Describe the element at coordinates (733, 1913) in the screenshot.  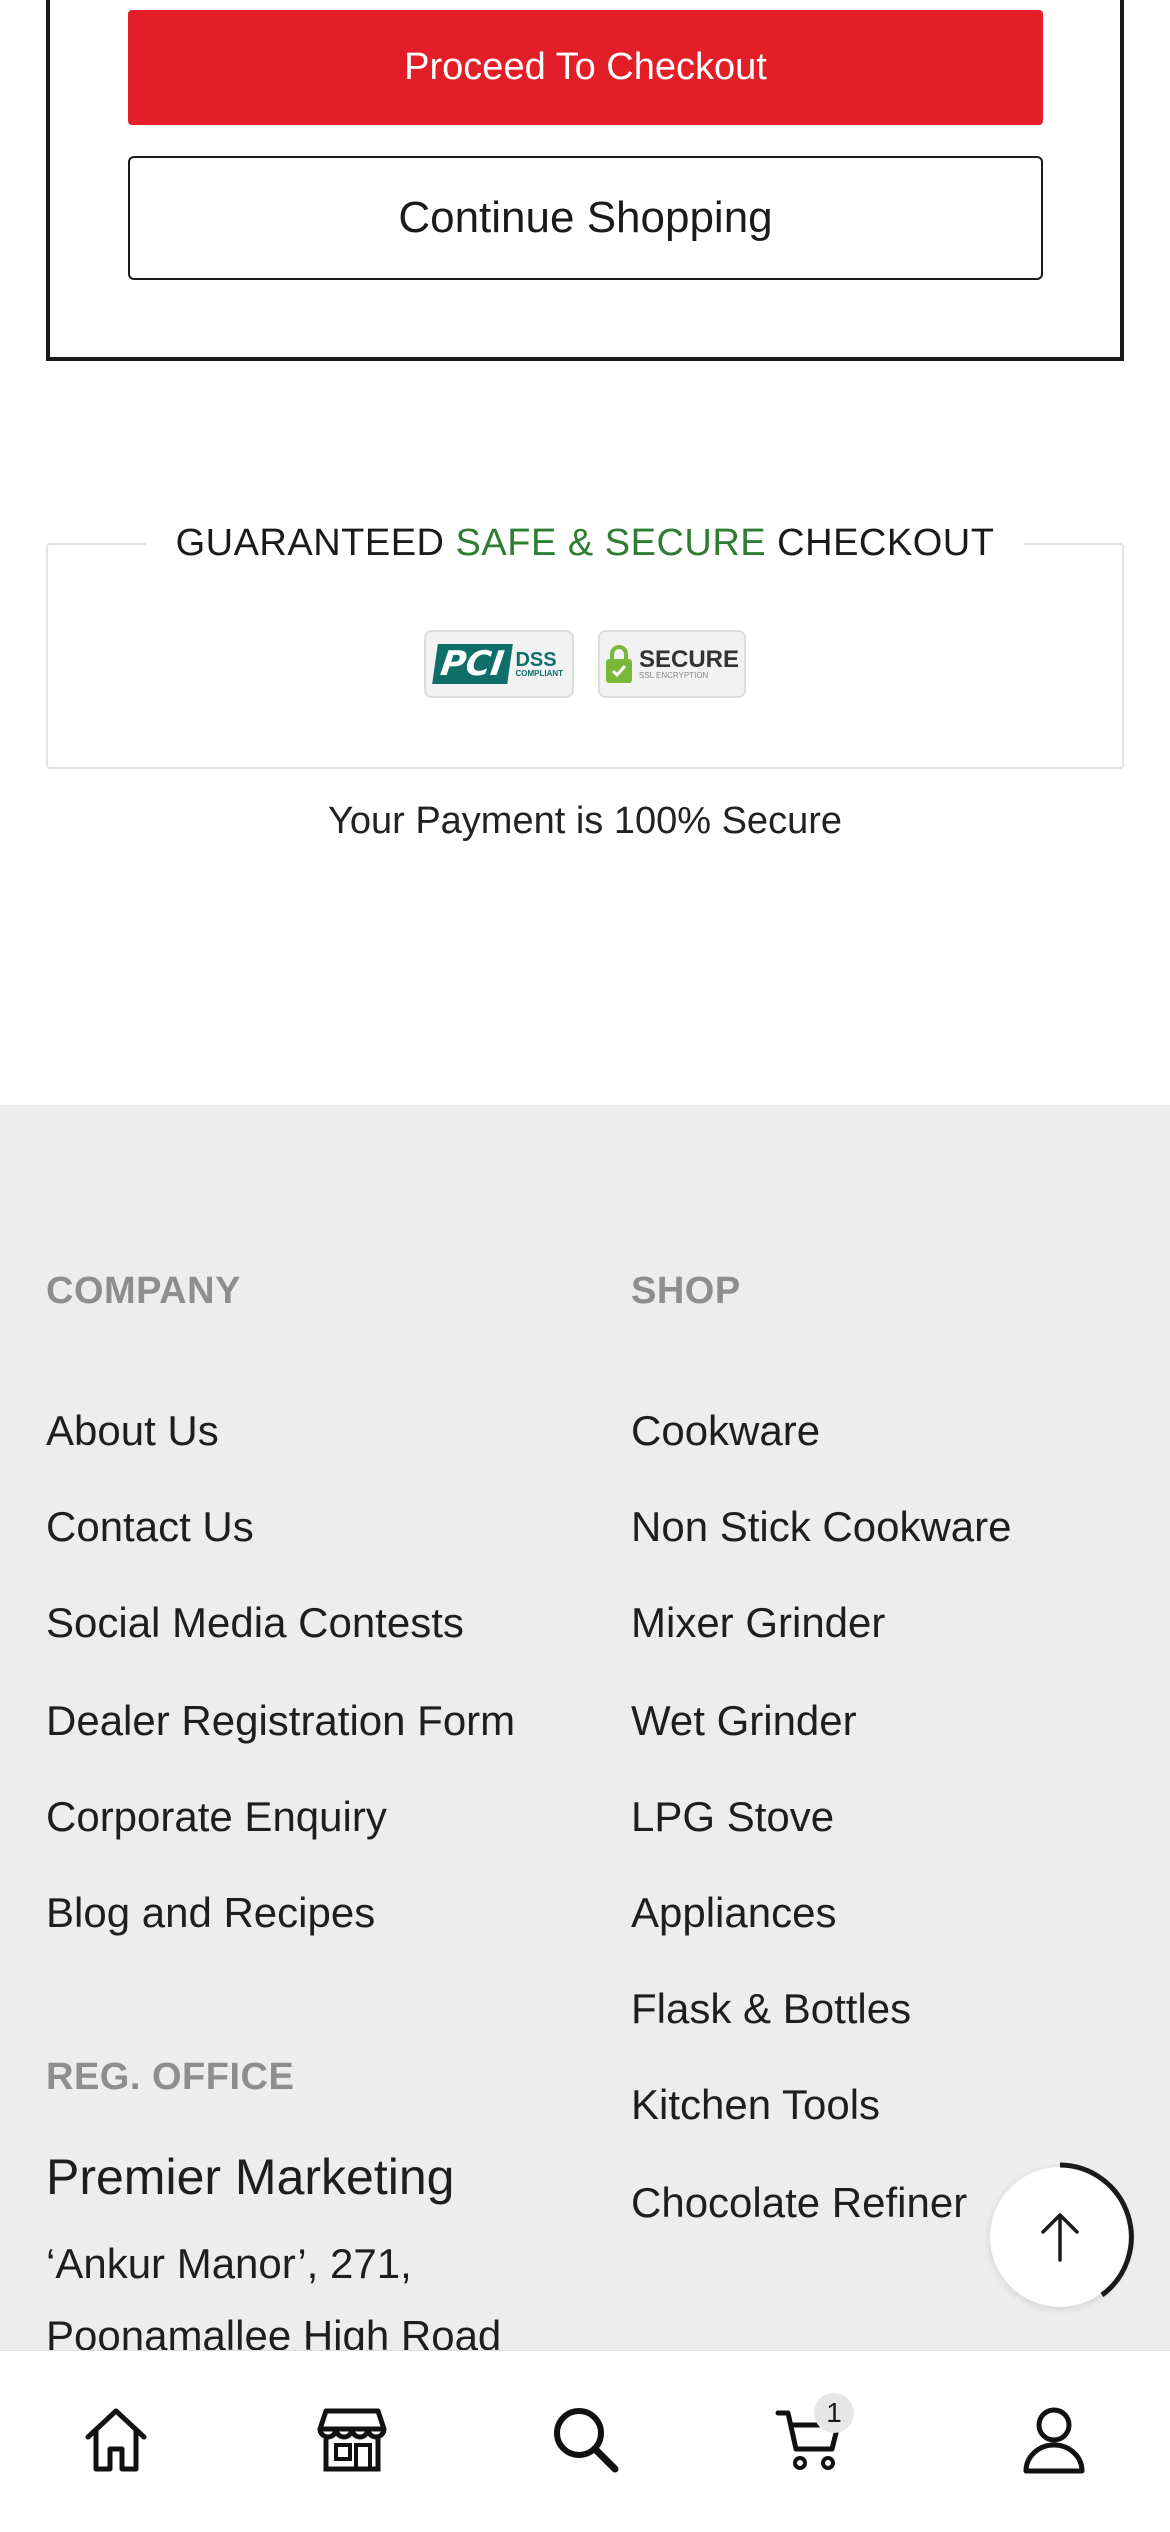
I see `footer-link-appliances: Appliances` at that location.